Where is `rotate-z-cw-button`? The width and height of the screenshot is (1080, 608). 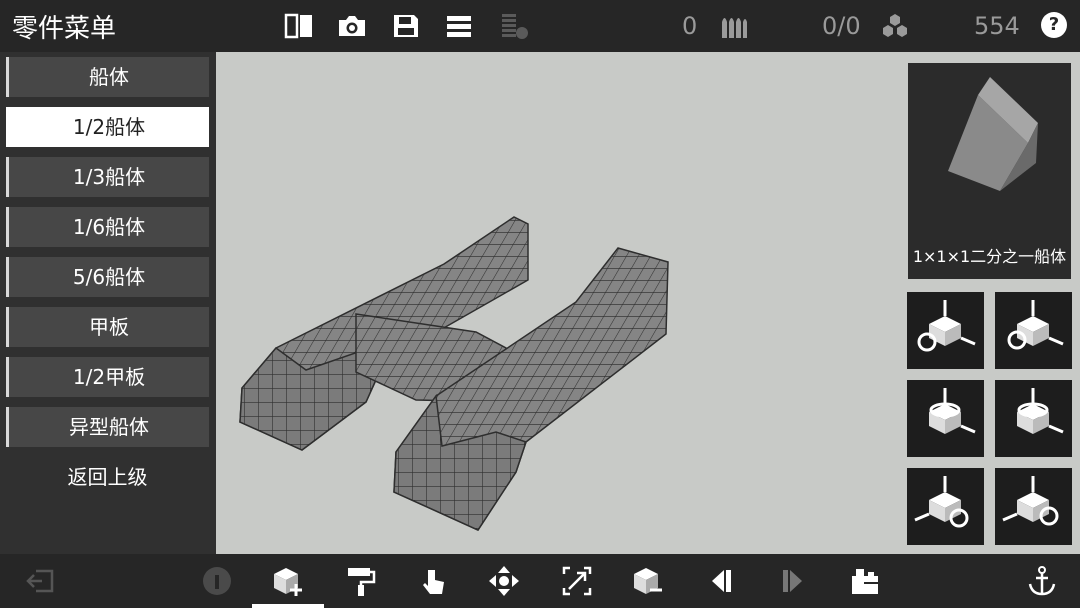
rotate-z-cw-button is located at coordinates (1033, 506).